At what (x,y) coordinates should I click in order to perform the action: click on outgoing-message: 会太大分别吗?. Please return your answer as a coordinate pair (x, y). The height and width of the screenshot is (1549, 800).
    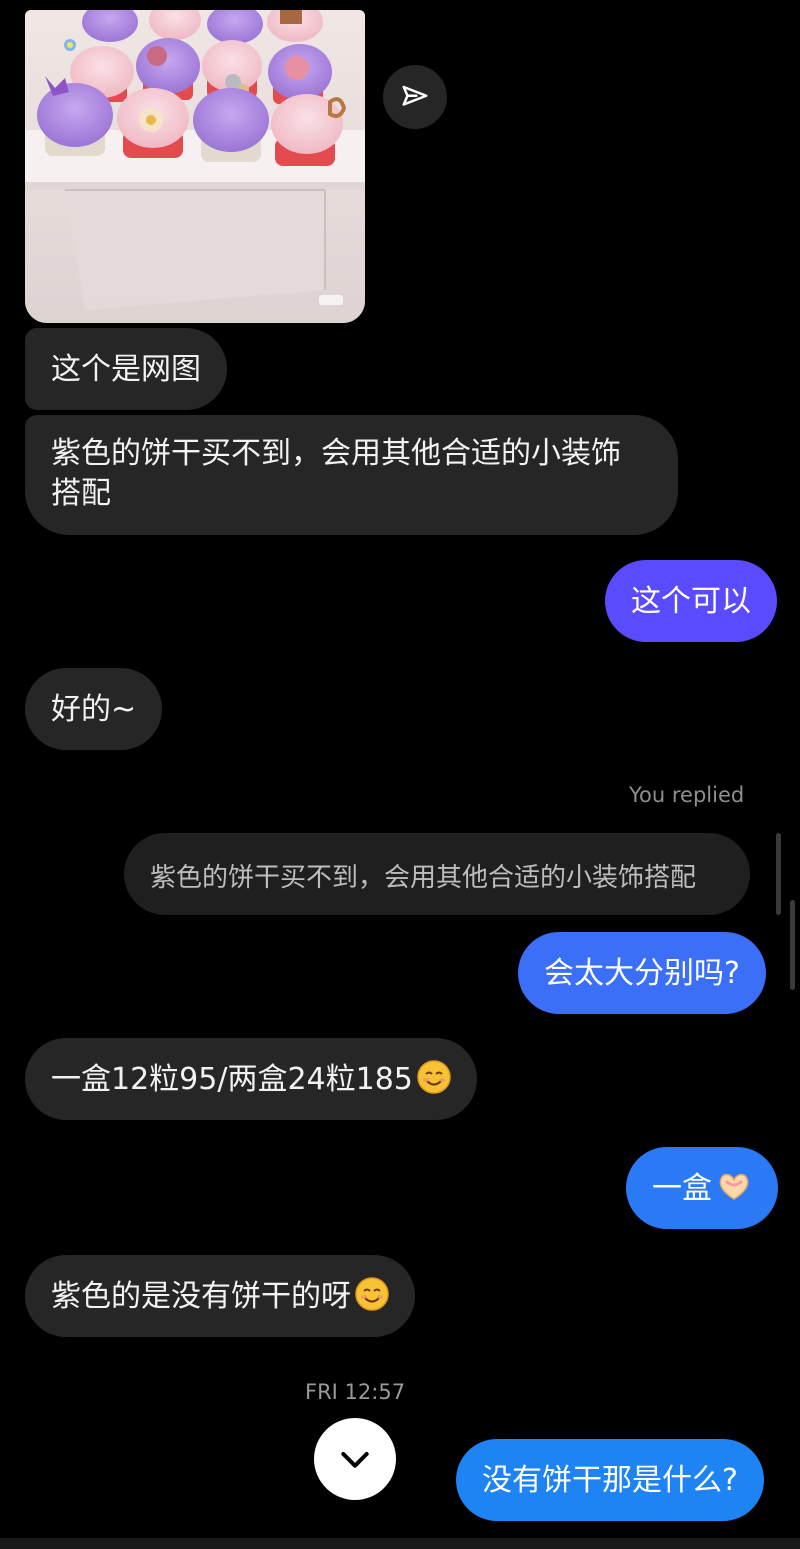
    Looking at the image, I should click on (642, 973).